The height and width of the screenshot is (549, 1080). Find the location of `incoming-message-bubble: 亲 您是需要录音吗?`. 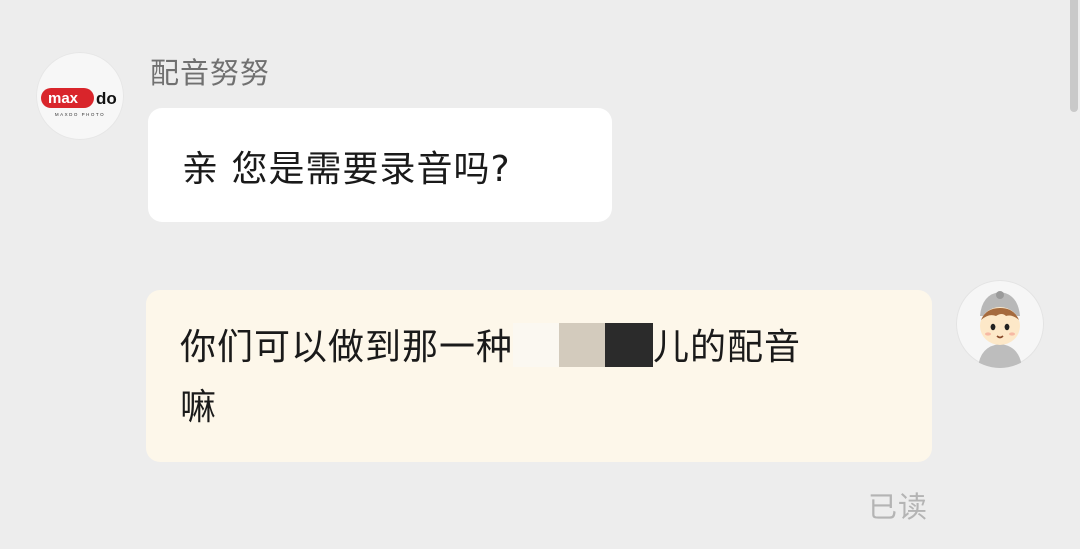

incoming-message-bubble: 亲 您是需要录音吗? is located at coordinates (380, 165).